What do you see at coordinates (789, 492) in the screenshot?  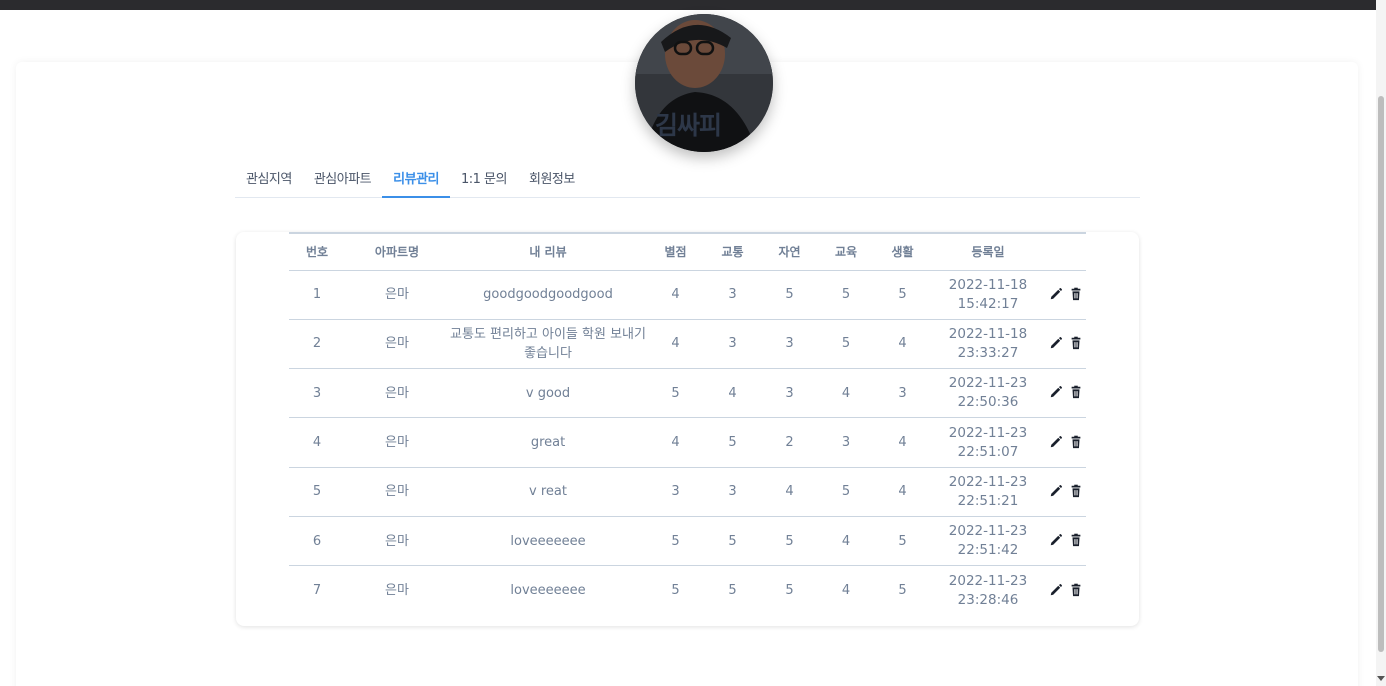 I see `review-nature-score: 4` at bounding box center [789, 492].